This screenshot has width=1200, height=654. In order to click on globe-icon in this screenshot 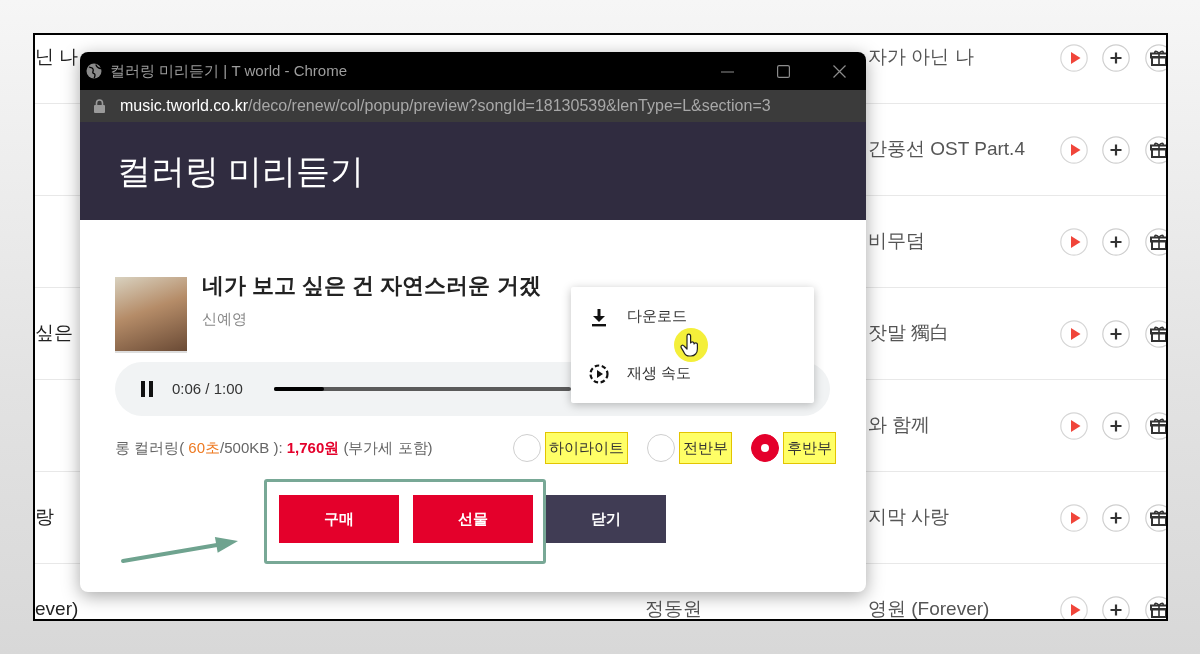, I will do `click(94, 71)`.